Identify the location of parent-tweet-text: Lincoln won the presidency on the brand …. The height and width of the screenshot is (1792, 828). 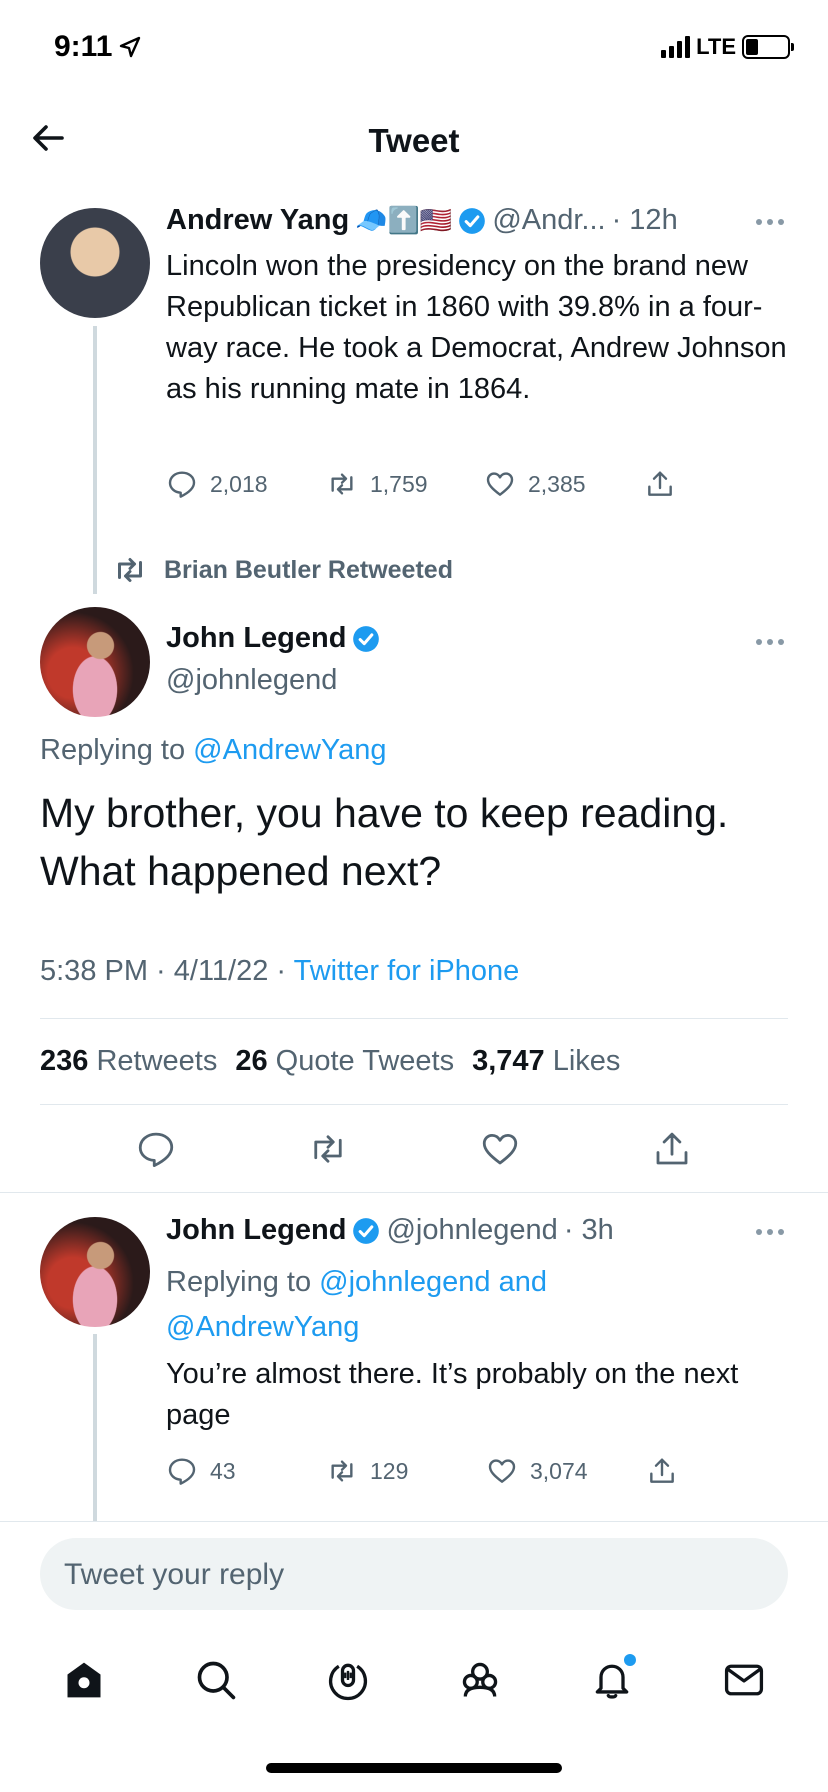
(476, 327).